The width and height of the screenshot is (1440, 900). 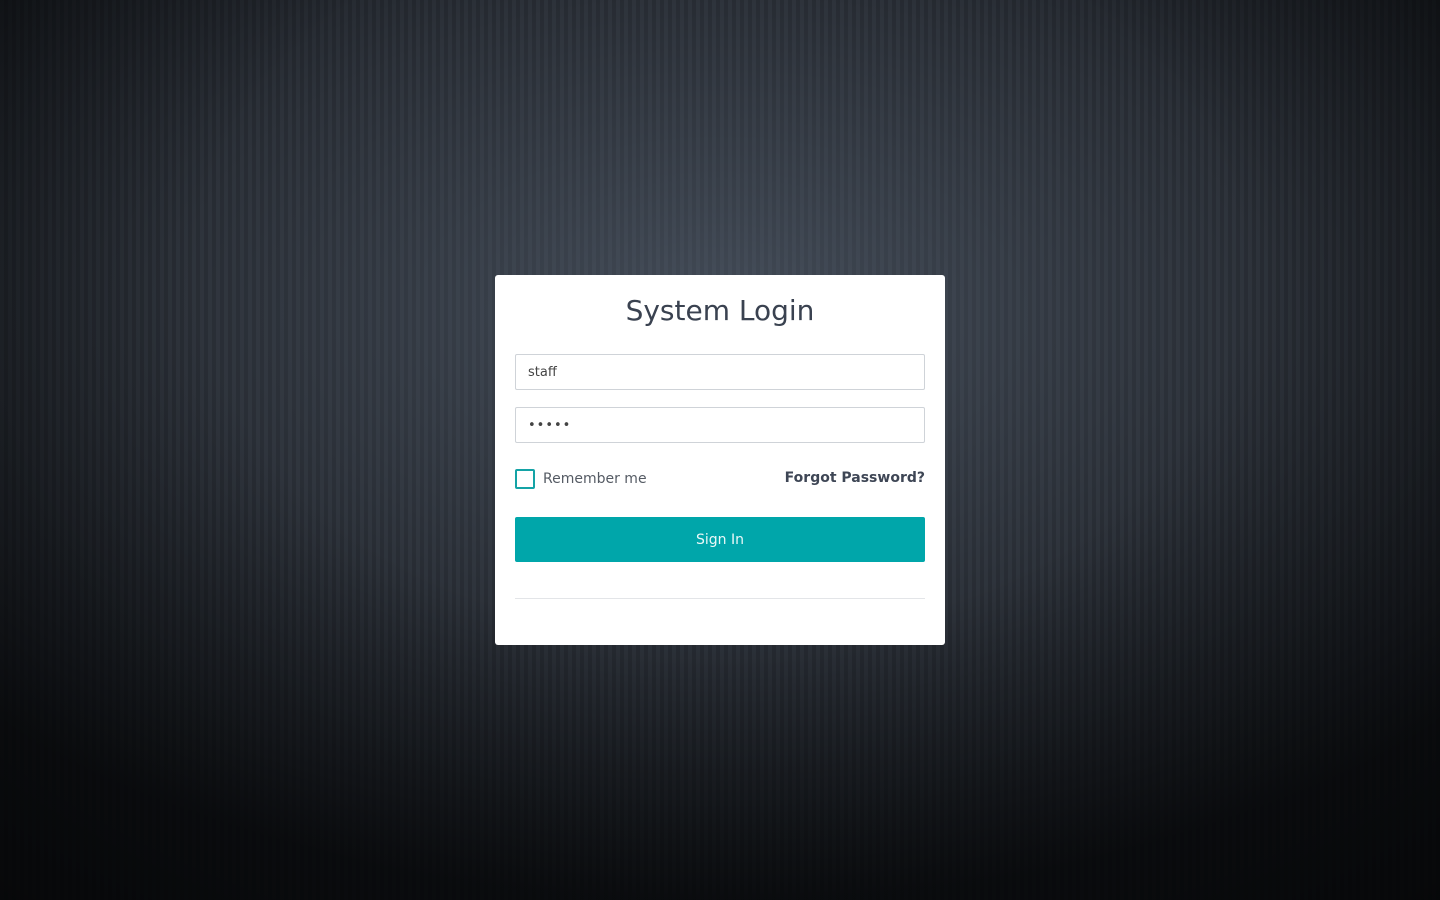 What do you see at coordinates (720, 479) in the screenshot?
I see `login-options-row: Remember me Forgot Password?` at bounding box center [720, 479].